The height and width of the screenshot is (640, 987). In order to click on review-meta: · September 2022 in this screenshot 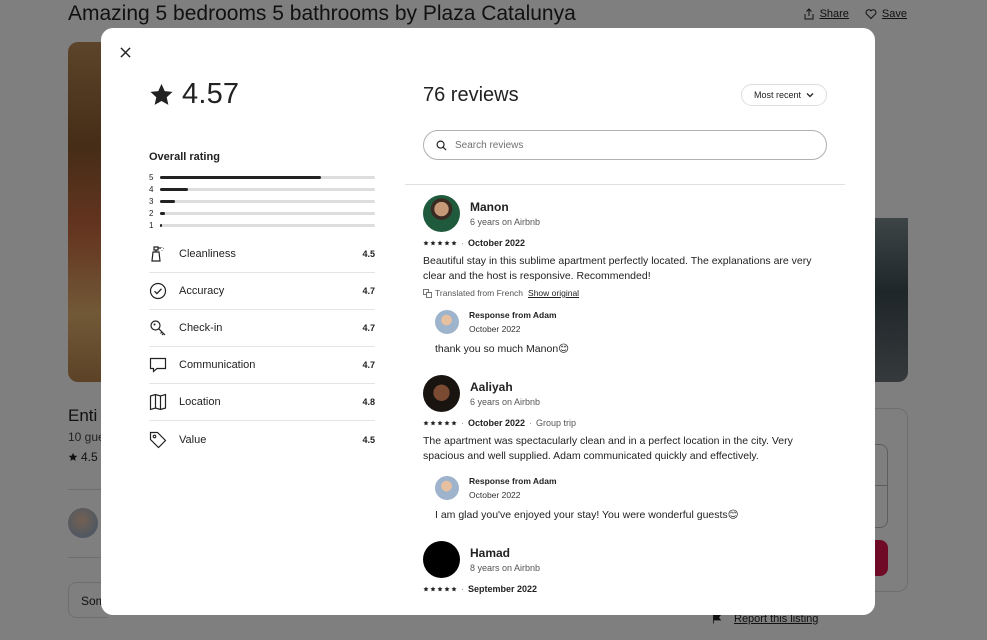, I will do `click(623, 589)`.